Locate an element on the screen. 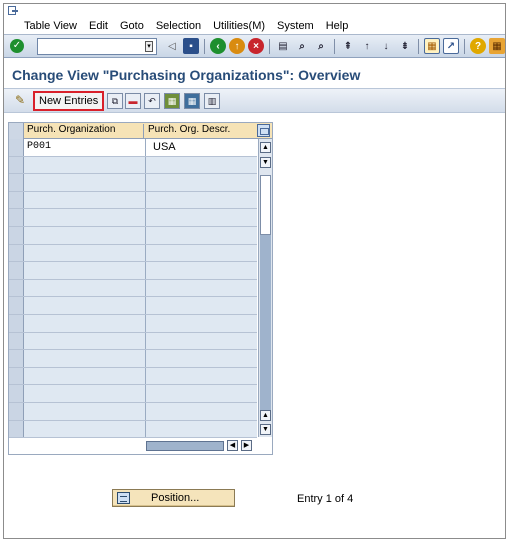  back-arrow-icon: ◁ is located at coordinates (172, 46).